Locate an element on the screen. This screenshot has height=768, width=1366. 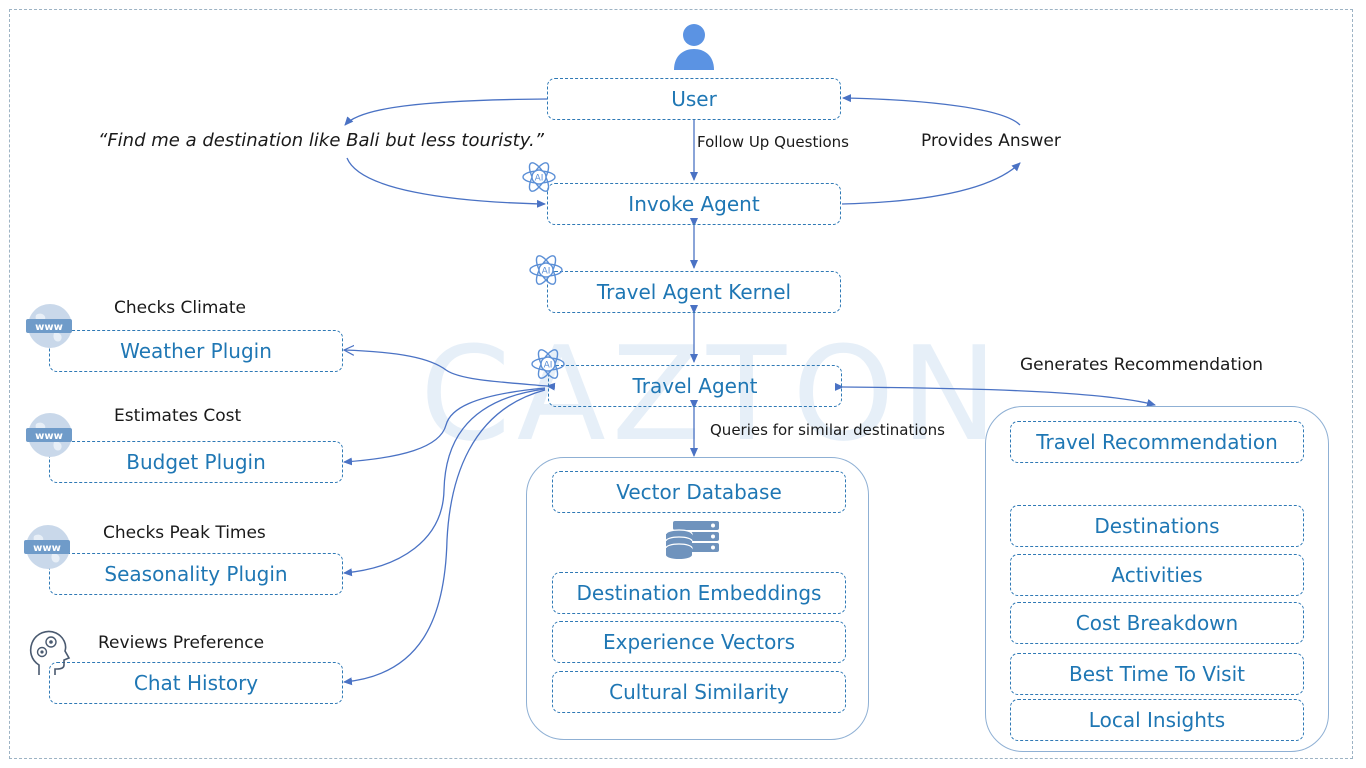
local-insights-node: Local Insights is located at coordinates (1157, 720).